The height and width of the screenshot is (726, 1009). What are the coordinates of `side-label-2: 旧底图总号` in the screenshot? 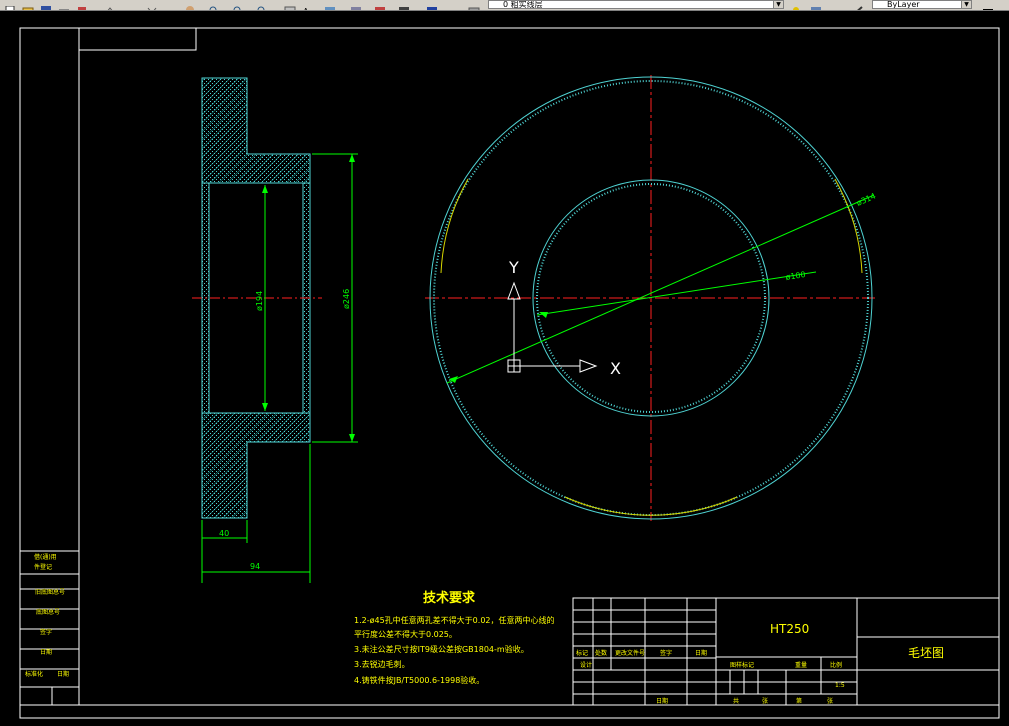 It's located at (50, 592).